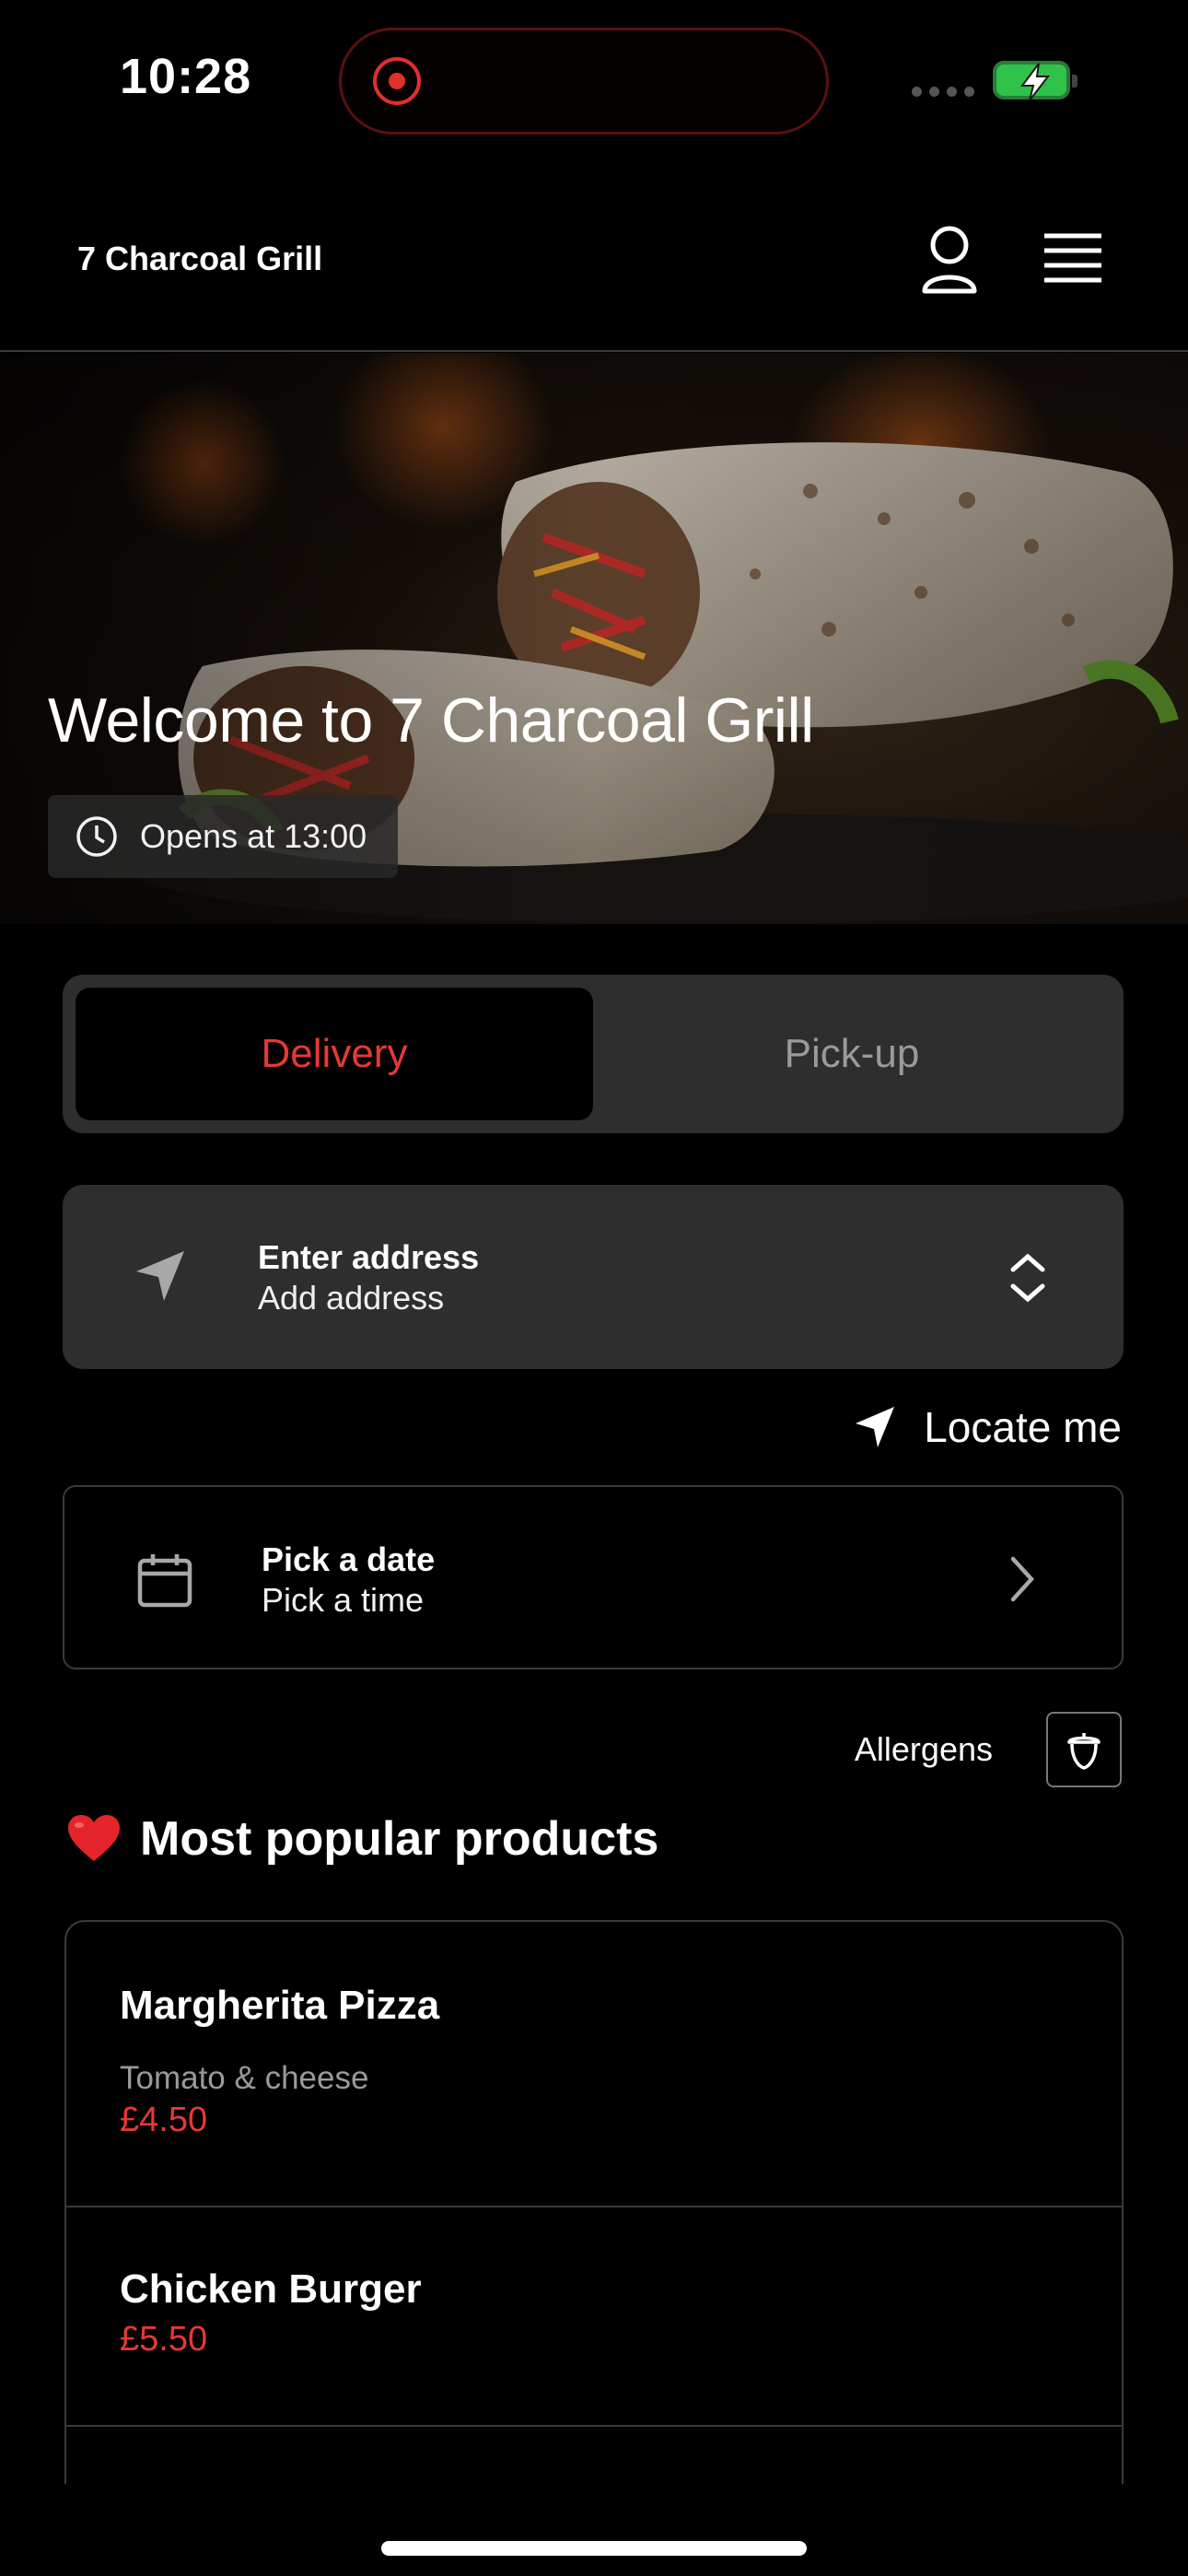 This screenshot has height=2576, width=1188. Describe the element at coordinates (431, 720) in the screenshot. I see `hero-title: Welcome to 7 Charcoal Grill` at that location.